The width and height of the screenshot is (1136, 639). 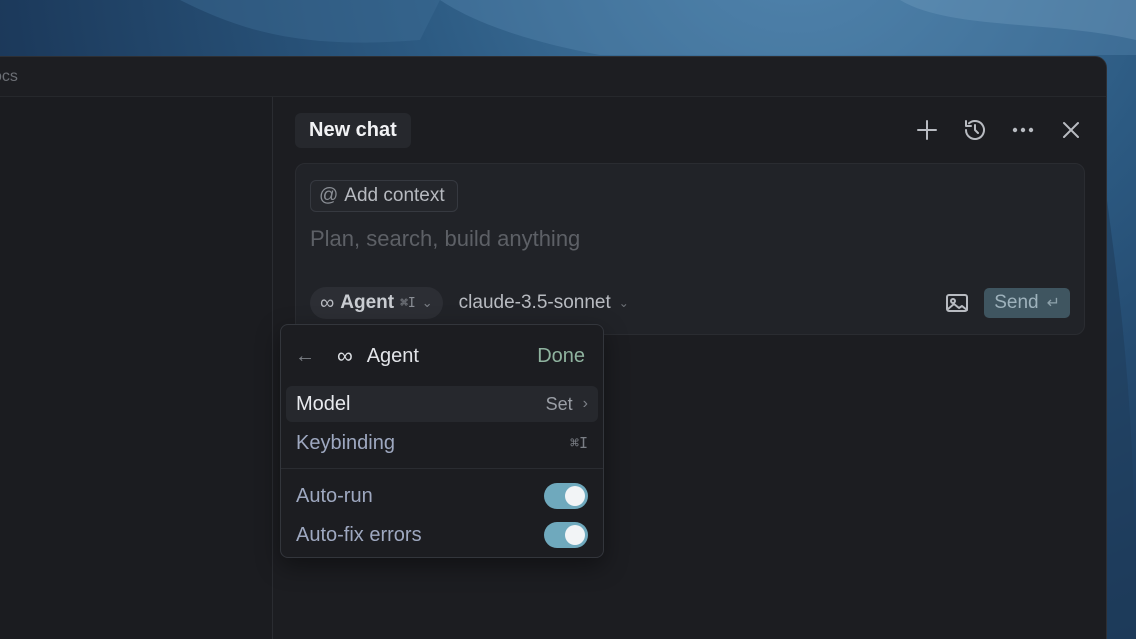 What do you see at coordinates (534, 302) in the screenshot?
I see `model-label: claude-3.5-sonnet` at bounding box center [534, 302].